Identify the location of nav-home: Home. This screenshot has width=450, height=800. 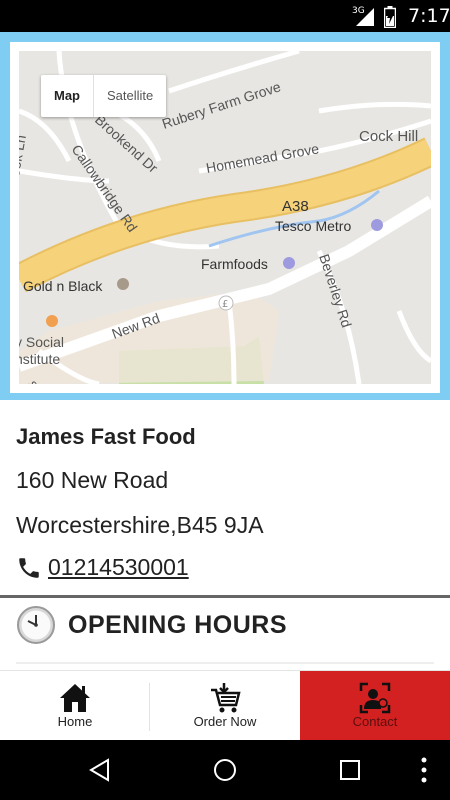
(75, 706).